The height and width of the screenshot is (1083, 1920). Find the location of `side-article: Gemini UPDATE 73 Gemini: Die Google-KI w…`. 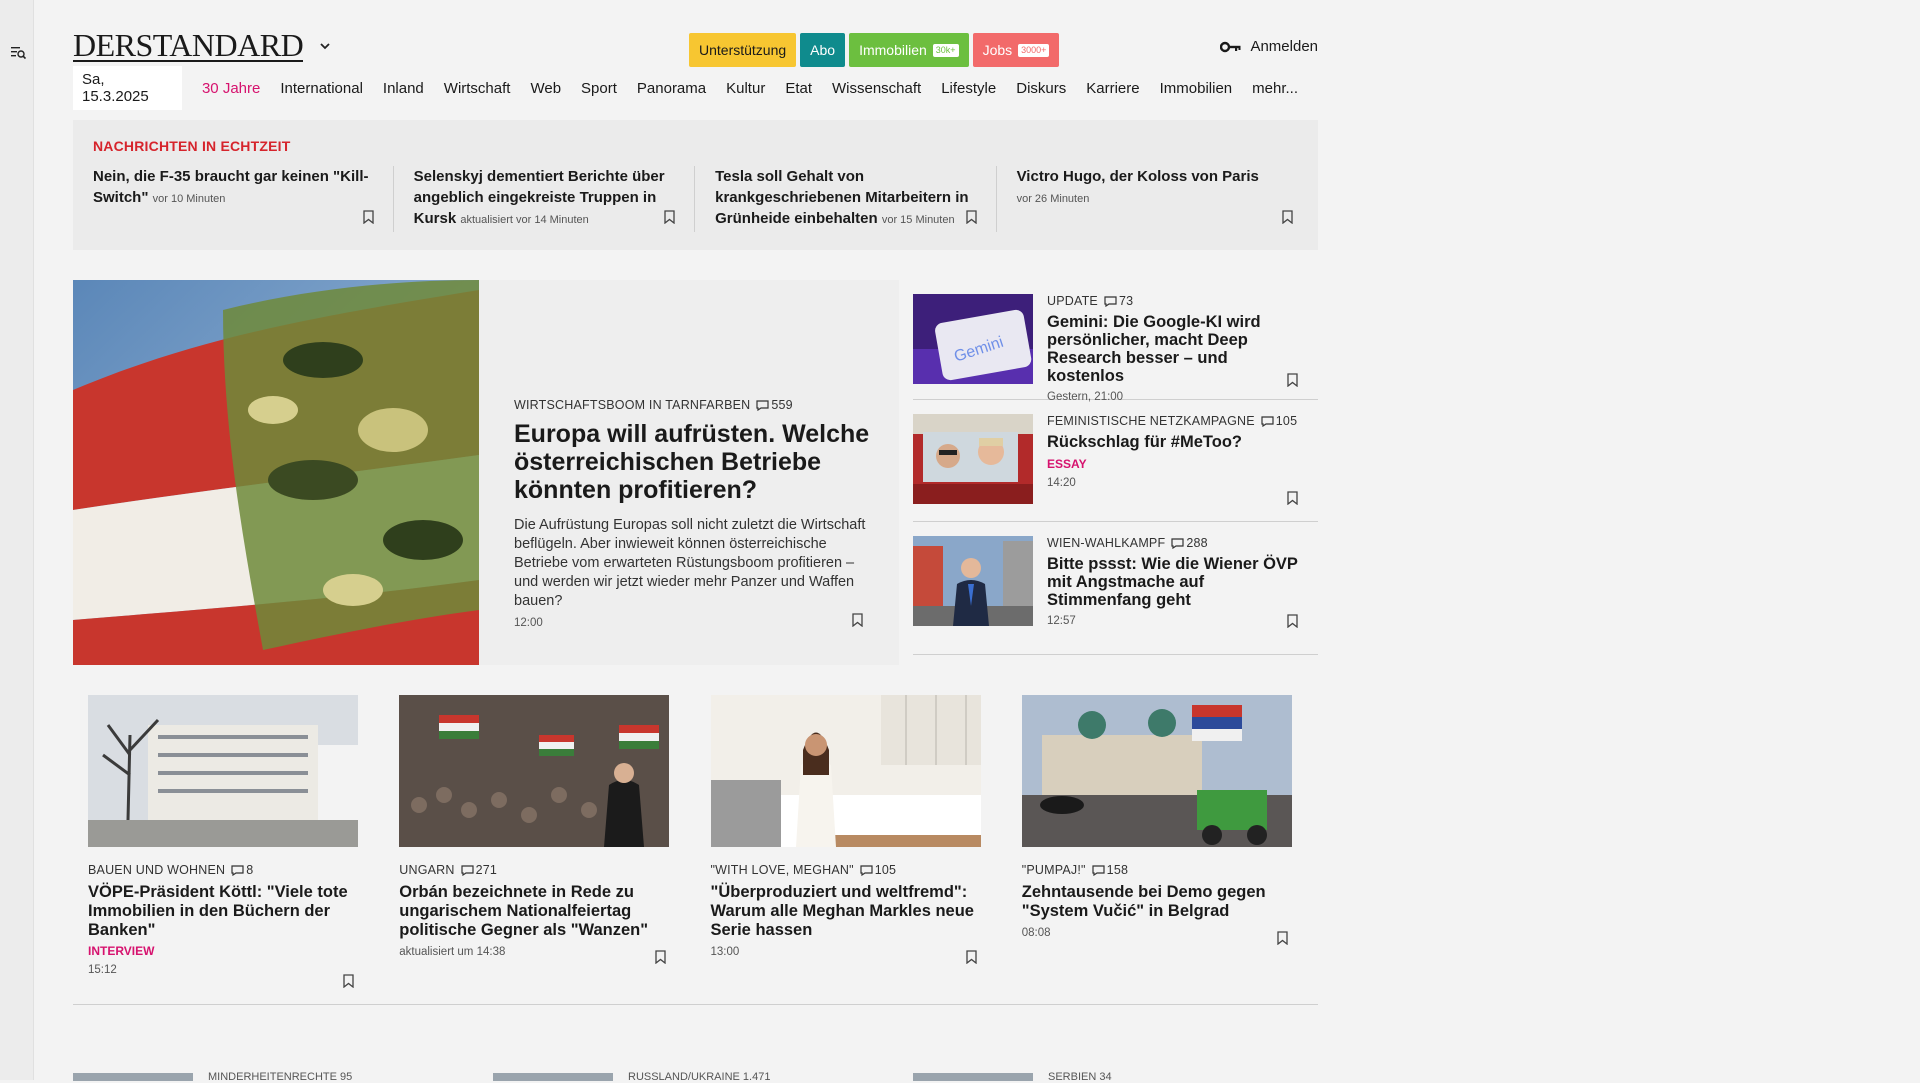

side-article: Gemini UPDATE 73 Gemini: Die Google-KI w… is located at coordinates (1115, 341).